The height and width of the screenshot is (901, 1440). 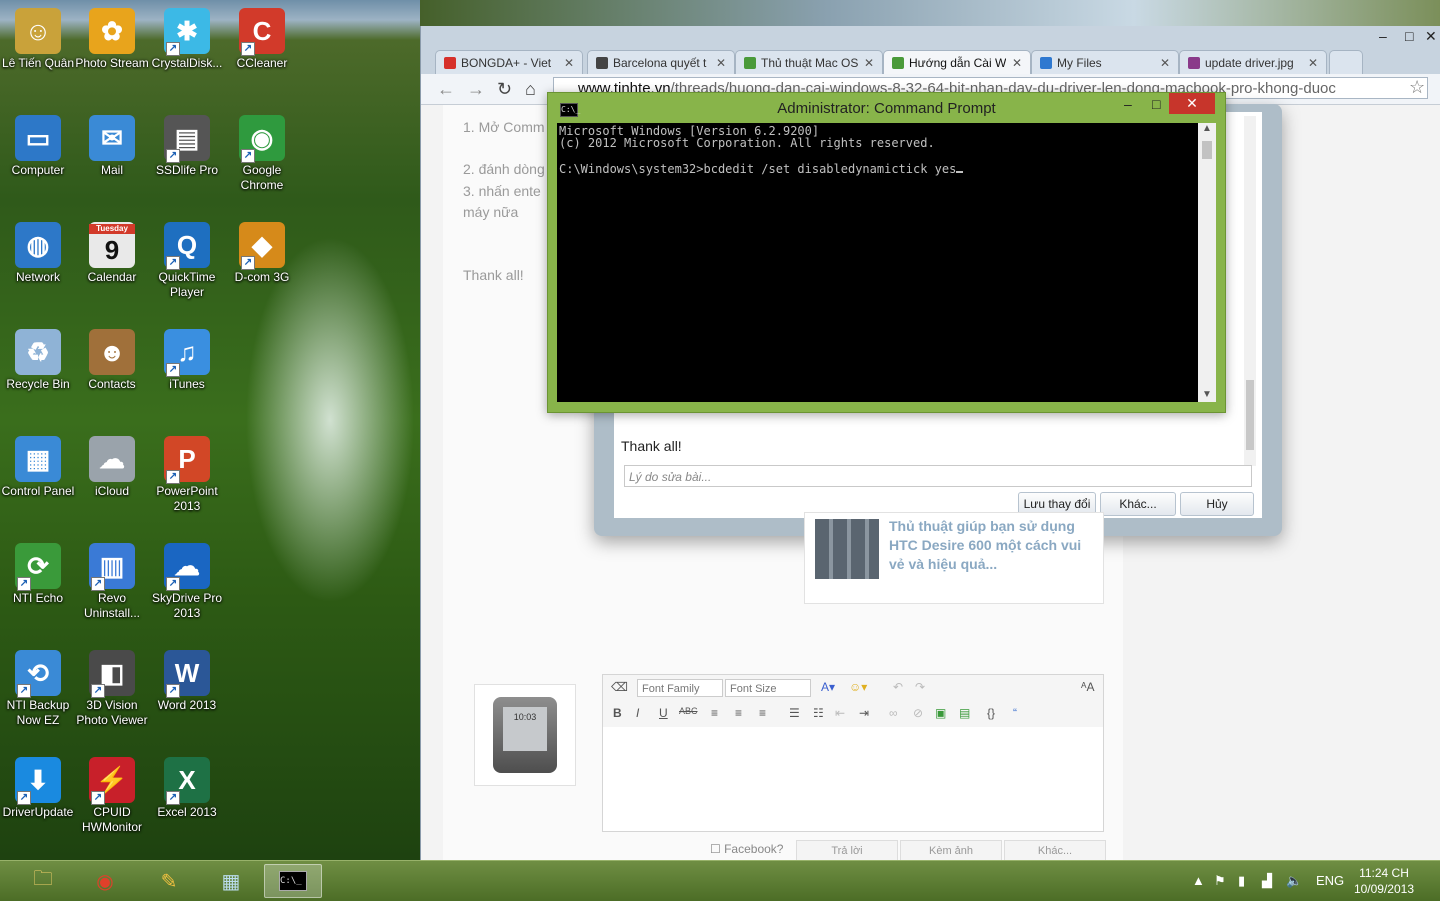 What do you see at coordinates (920, 687) in the screenshot?
I see `redo-icon: ↷` at bounding box center [920, 687].